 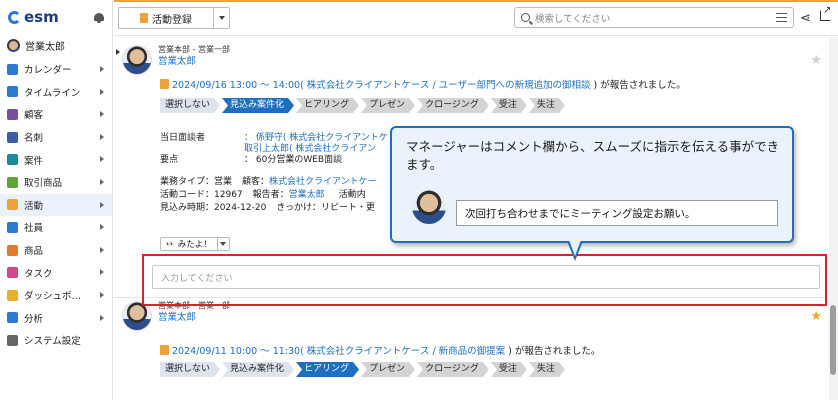 I want to click on trigger-value: リピート・更, so click(x=347, y=208).